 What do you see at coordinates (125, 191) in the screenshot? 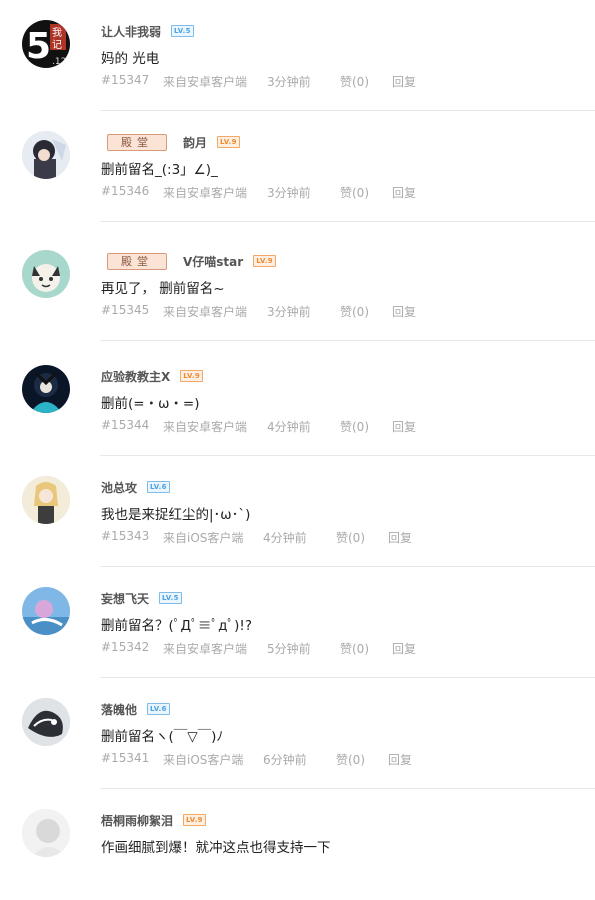
I see `floor-number: #15346` at bounding box center [125, 191].